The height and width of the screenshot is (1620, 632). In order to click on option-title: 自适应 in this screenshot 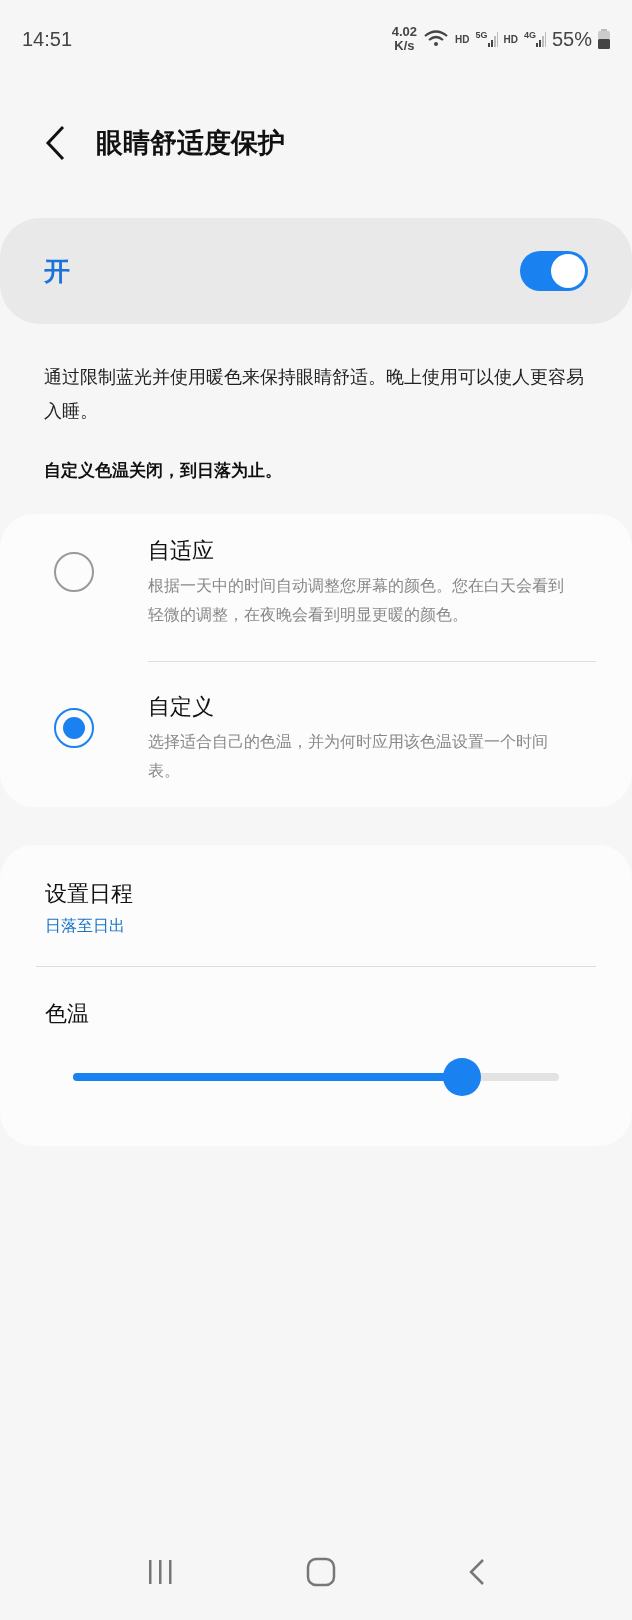, I will do `click(181, 550)`.